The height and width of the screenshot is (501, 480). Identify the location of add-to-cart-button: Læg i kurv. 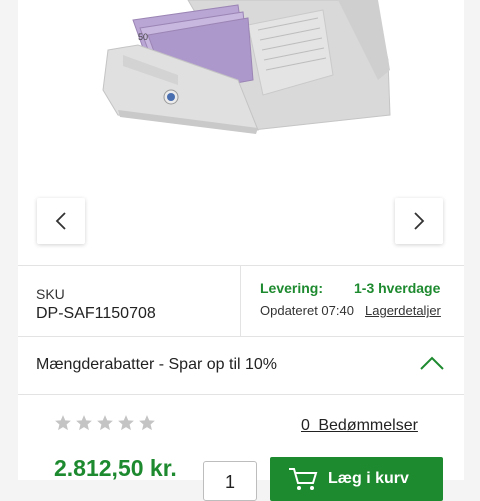
(356, 479).